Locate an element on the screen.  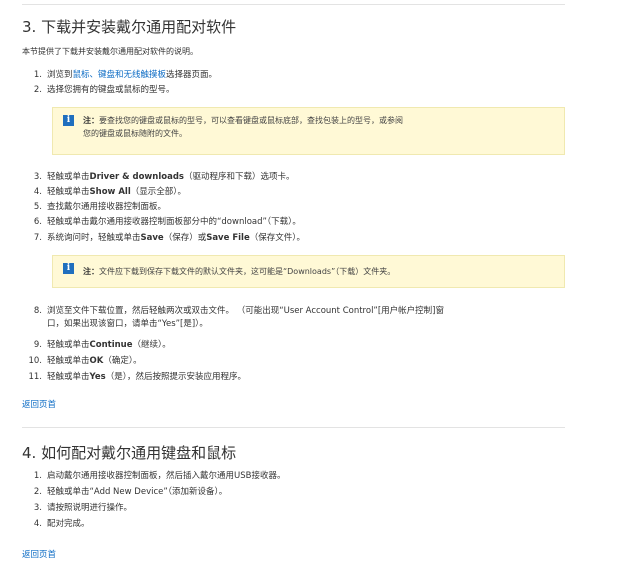
top-divider is located at coordinates (293, 4).